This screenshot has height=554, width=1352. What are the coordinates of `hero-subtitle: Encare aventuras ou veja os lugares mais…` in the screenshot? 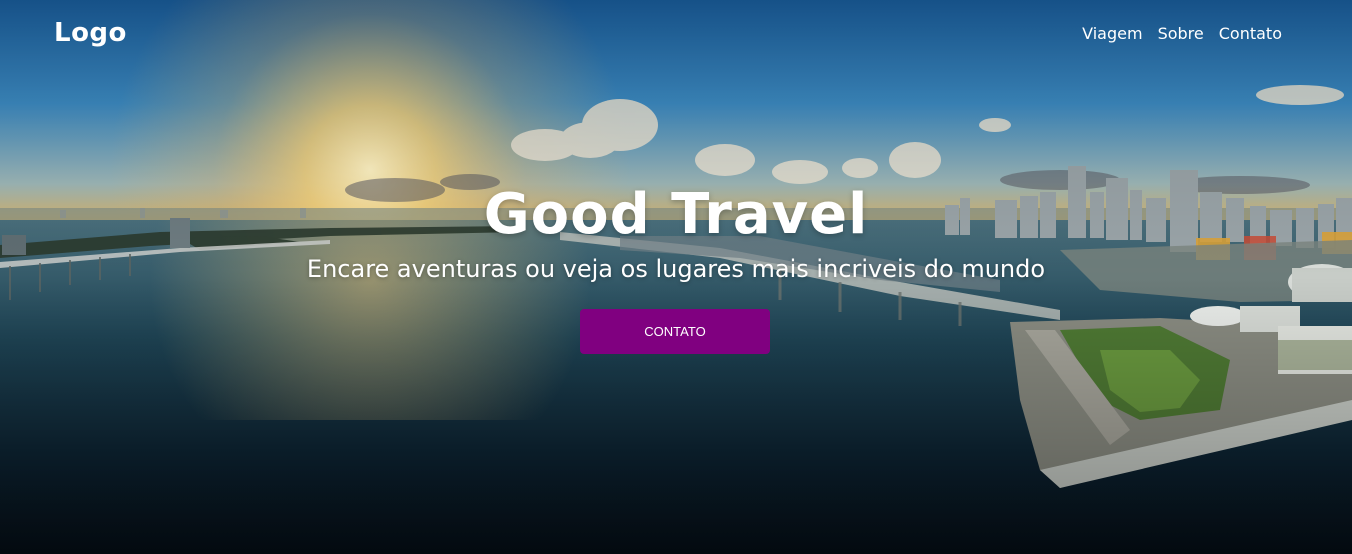 It's located at (676, 269).